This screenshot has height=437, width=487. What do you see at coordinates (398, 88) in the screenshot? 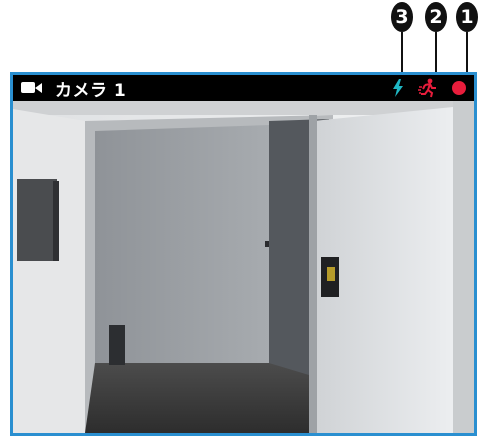
I see `lightning-icon` at bounding box center [398, 88].